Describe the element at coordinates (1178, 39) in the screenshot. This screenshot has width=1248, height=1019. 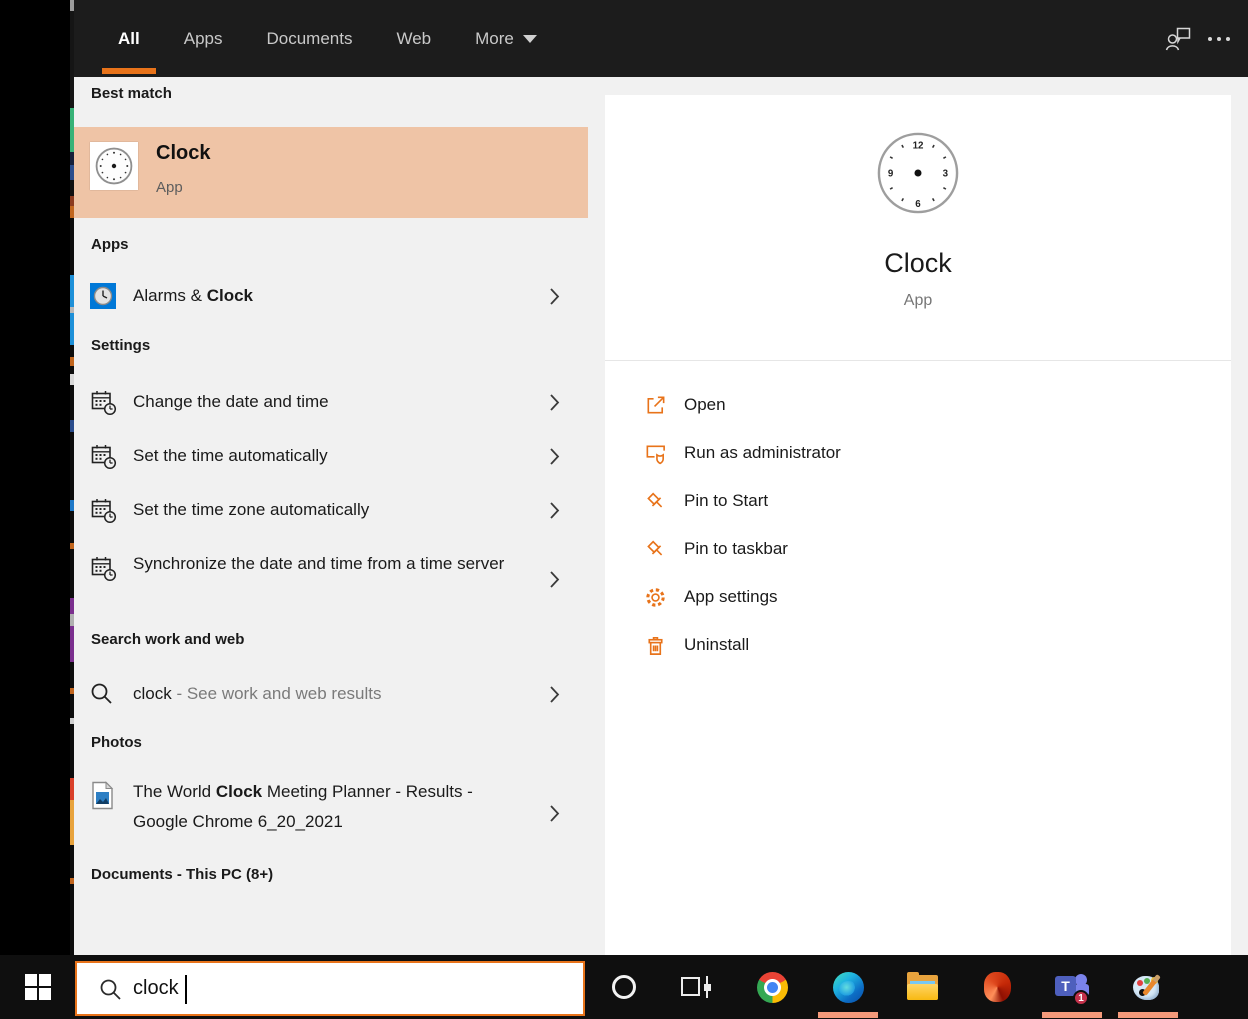
I see `feedback-user-icon` at that location.